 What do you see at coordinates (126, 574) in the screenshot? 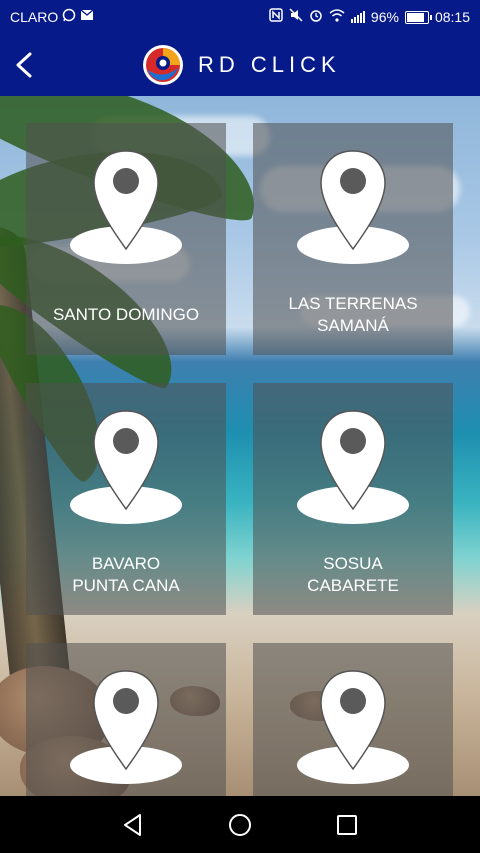
I see `tile-label: BAVARO PUNTA CANA` at bounding box center [126, 574].